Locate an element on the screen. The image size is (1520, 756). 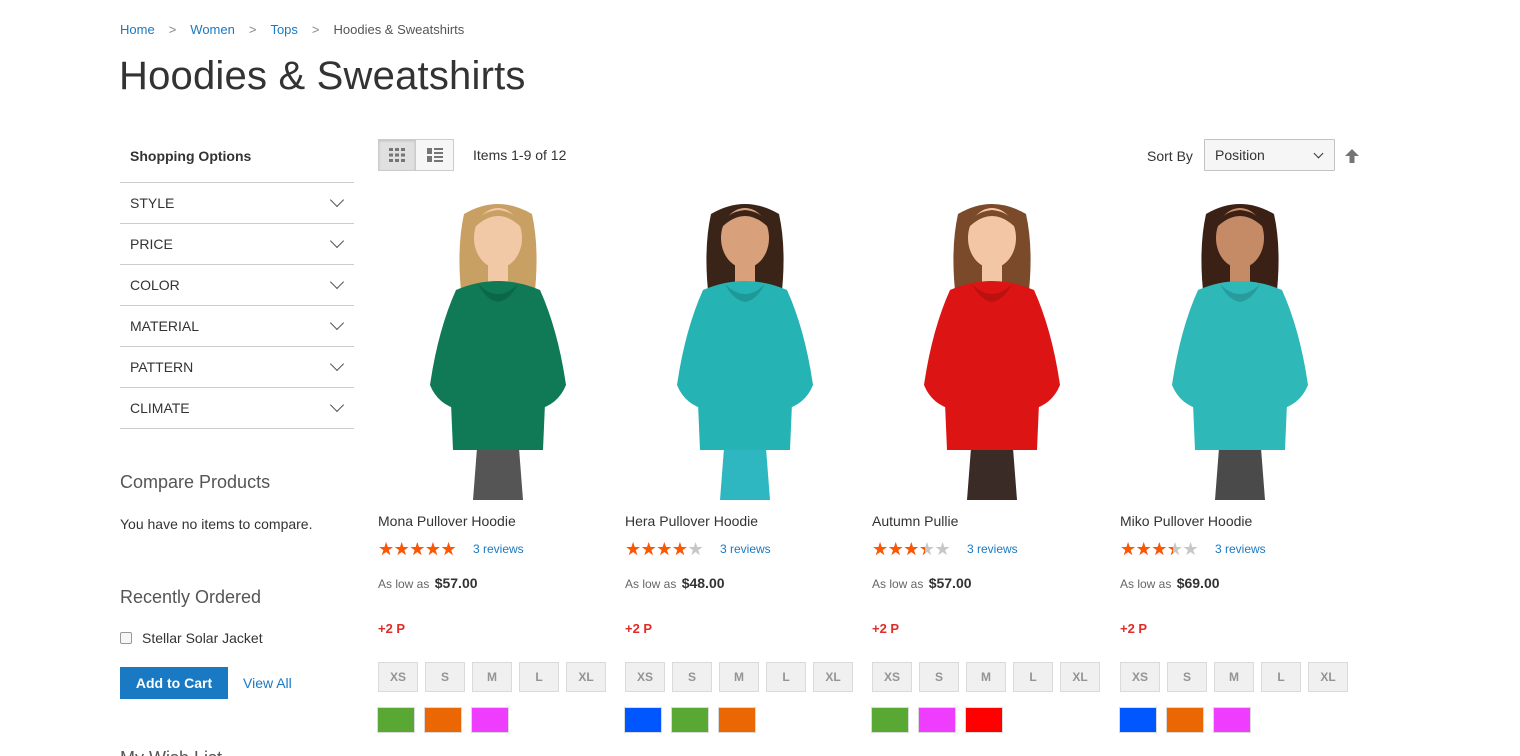
size-swatches: XS S M L XL is located at coordinates (1237, 677).